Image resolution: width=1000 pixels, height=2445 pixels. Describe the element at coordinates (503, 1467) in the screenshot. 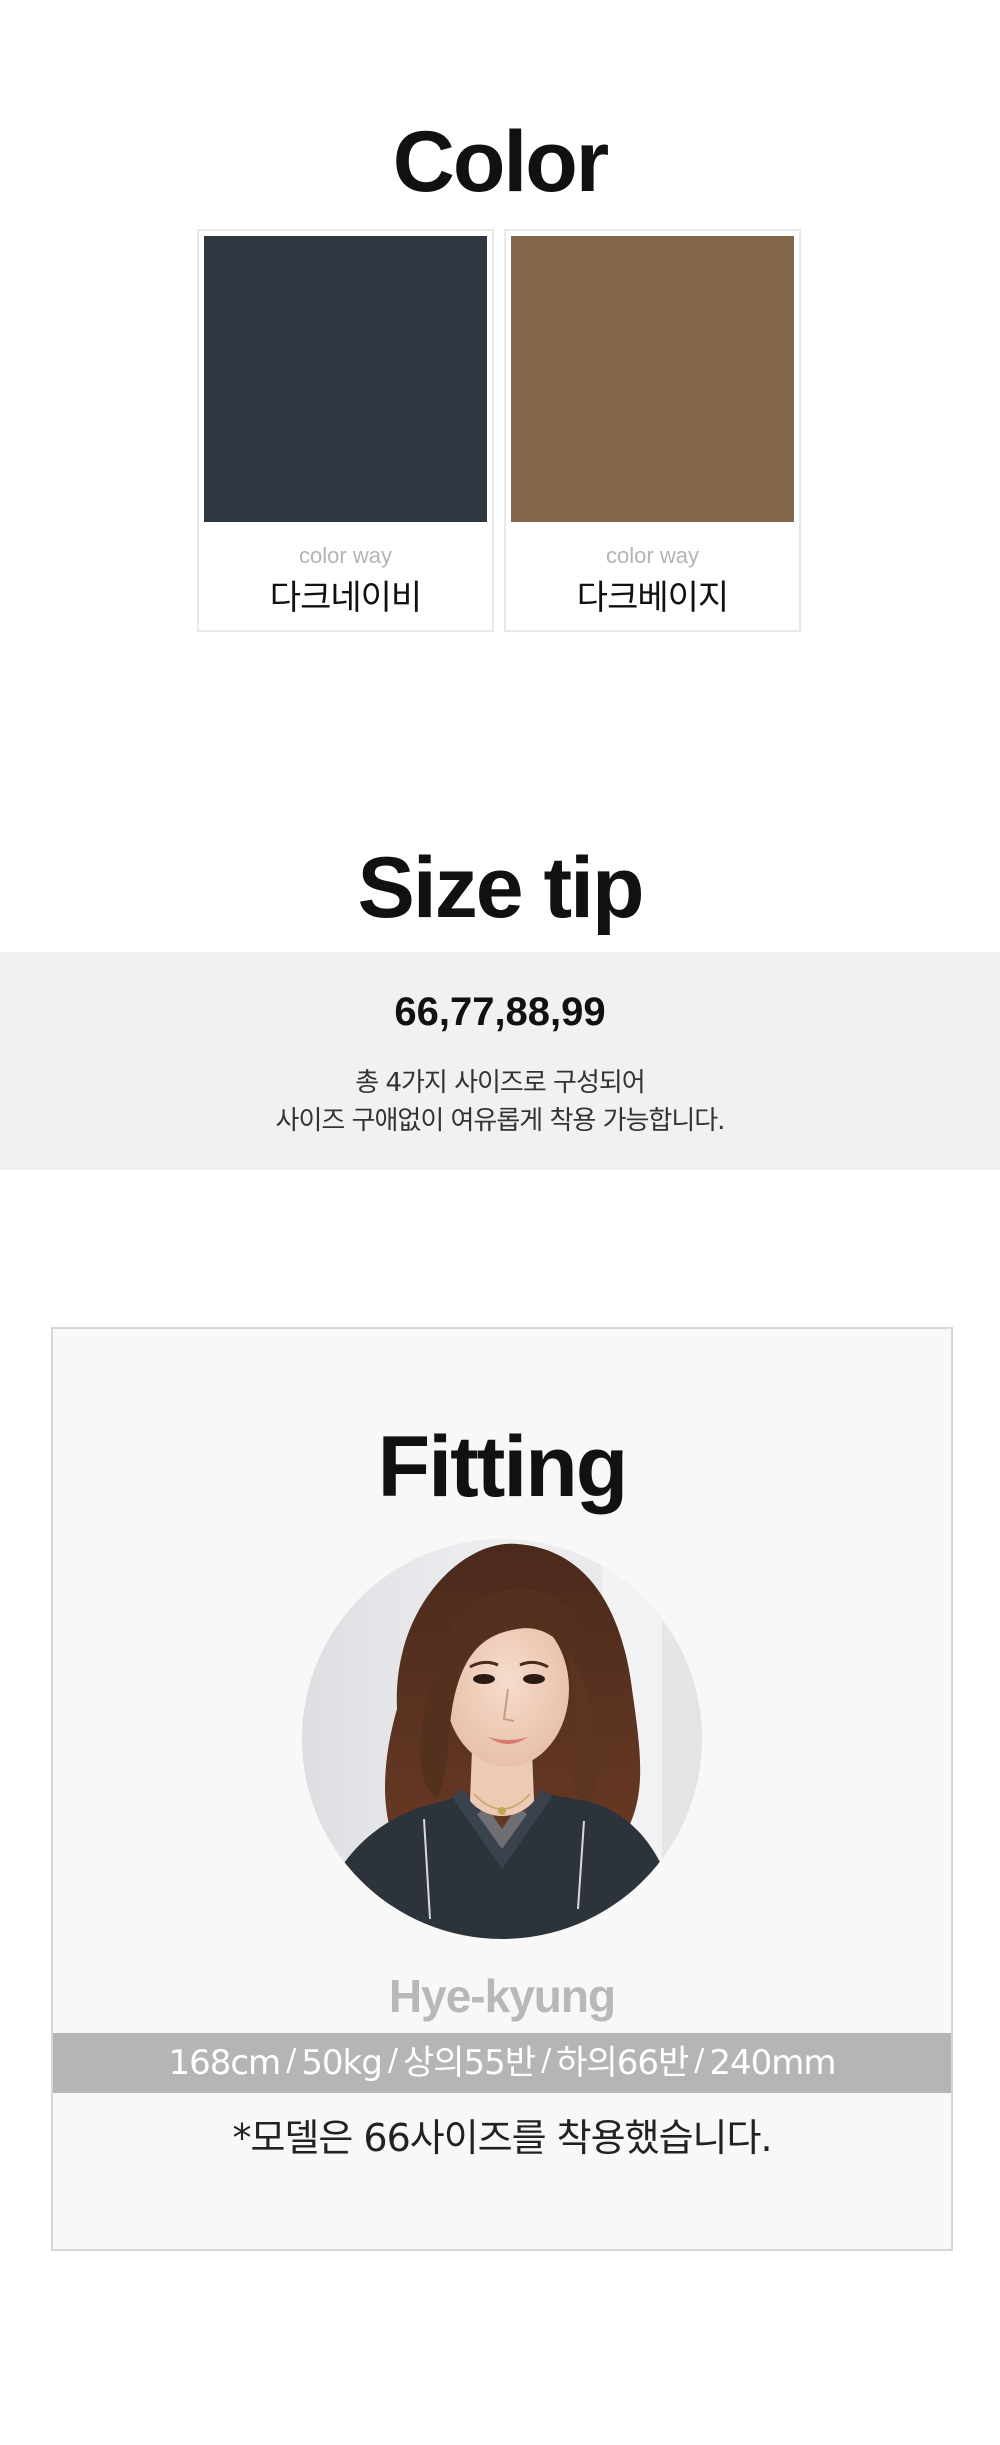

I see `fitting-title: Fitting` at that location.